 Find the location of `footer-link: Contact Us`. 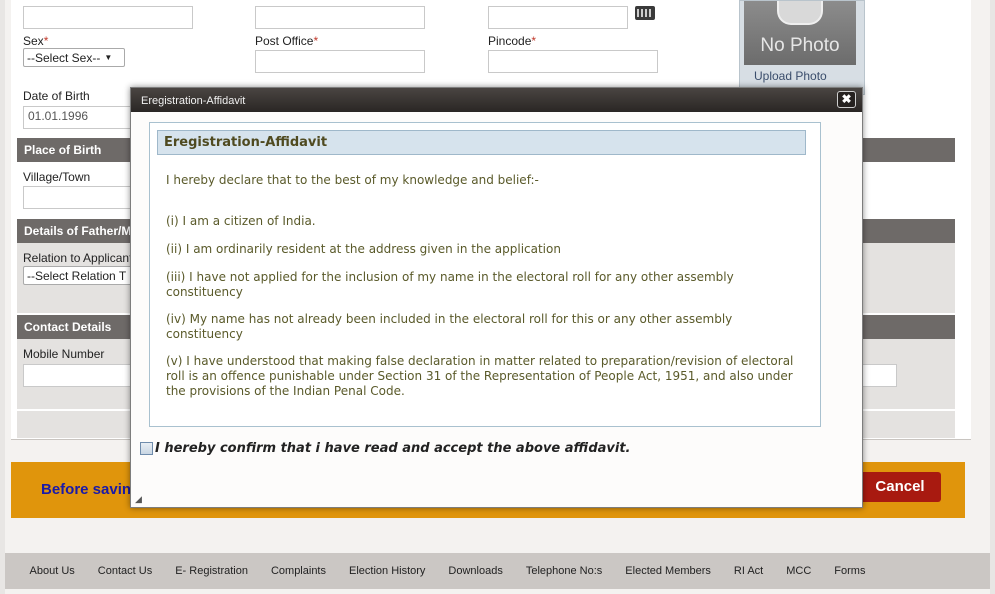

footer-link: Contact Us is located at coordinates (125, 571).